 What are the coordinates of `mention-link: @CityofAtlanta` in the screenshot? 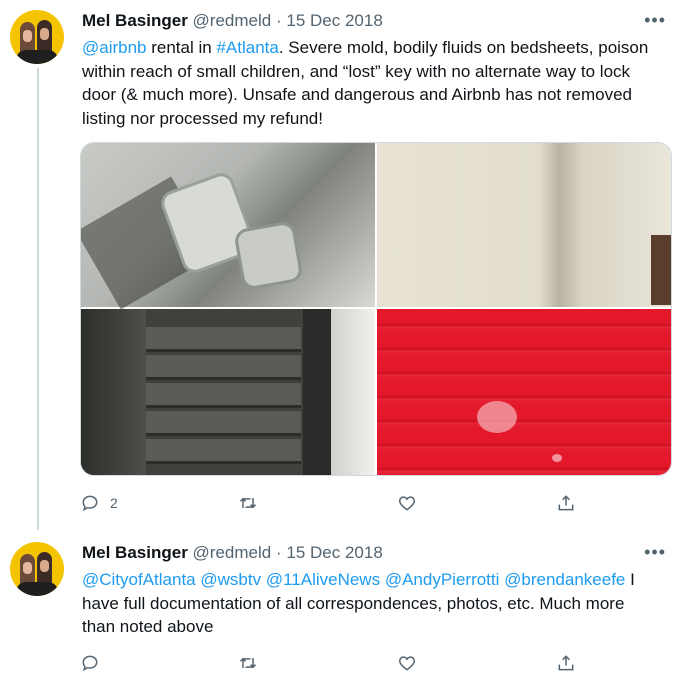 It's located at (139, 579).